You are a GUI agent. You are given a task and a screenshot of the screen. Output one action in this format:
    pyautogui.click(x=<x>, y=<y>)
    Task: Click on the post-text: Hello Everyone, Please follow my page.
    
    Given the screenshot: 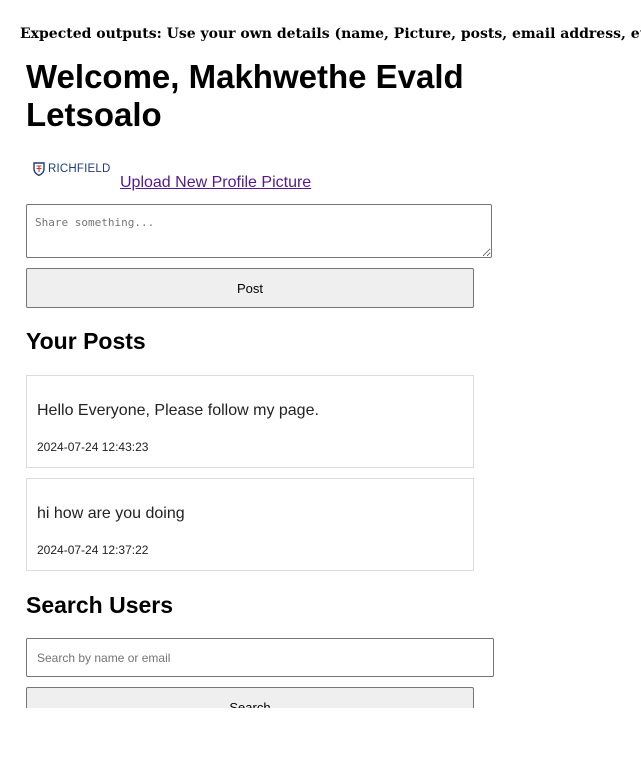 What is the action you would take?
    pyautogui.click(x=178, y=410)
    